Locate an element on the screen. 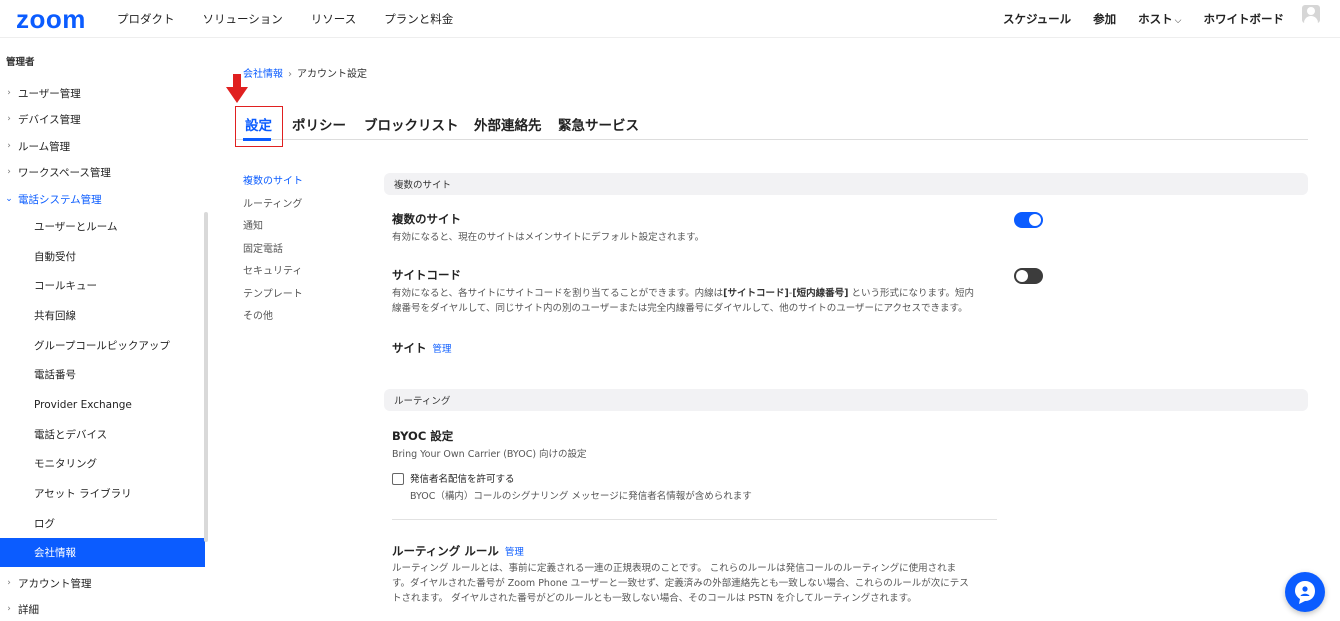 The image size is (1340, 621). nav-host-label: ホスト is located at coordinates (1155, 19).